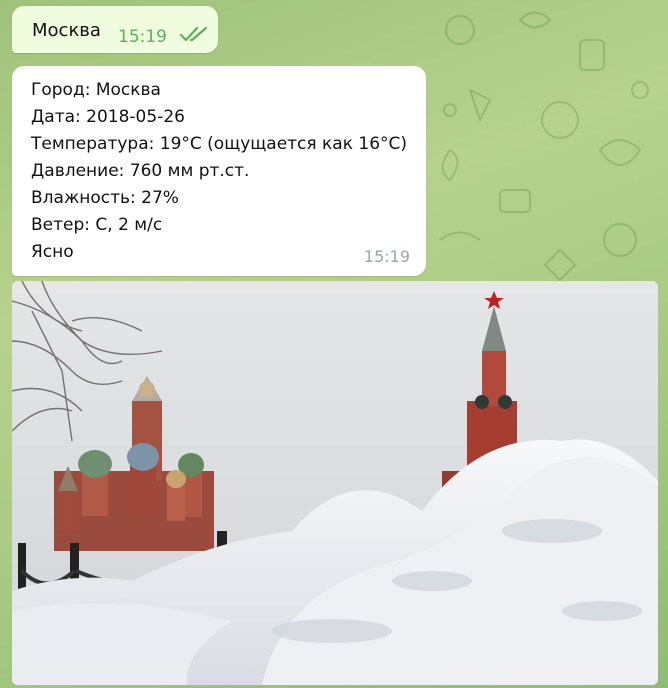  I want to click on weather-date-line: Дата: 2018-05-26, so click(108, 117).